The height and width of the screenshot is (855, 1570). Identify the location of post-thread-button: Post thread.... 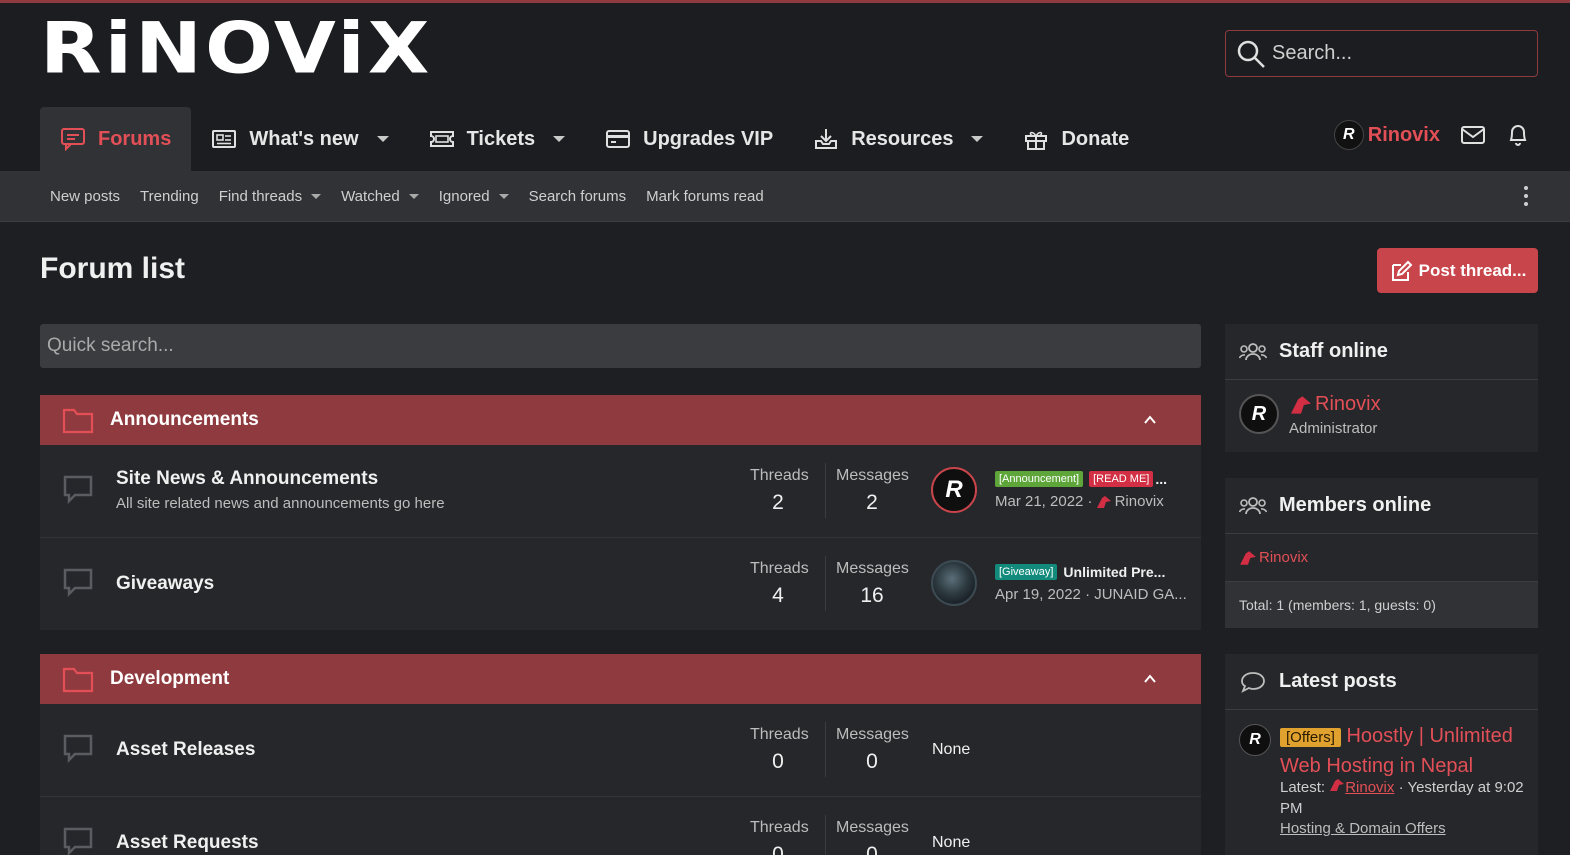
(1457, 270).